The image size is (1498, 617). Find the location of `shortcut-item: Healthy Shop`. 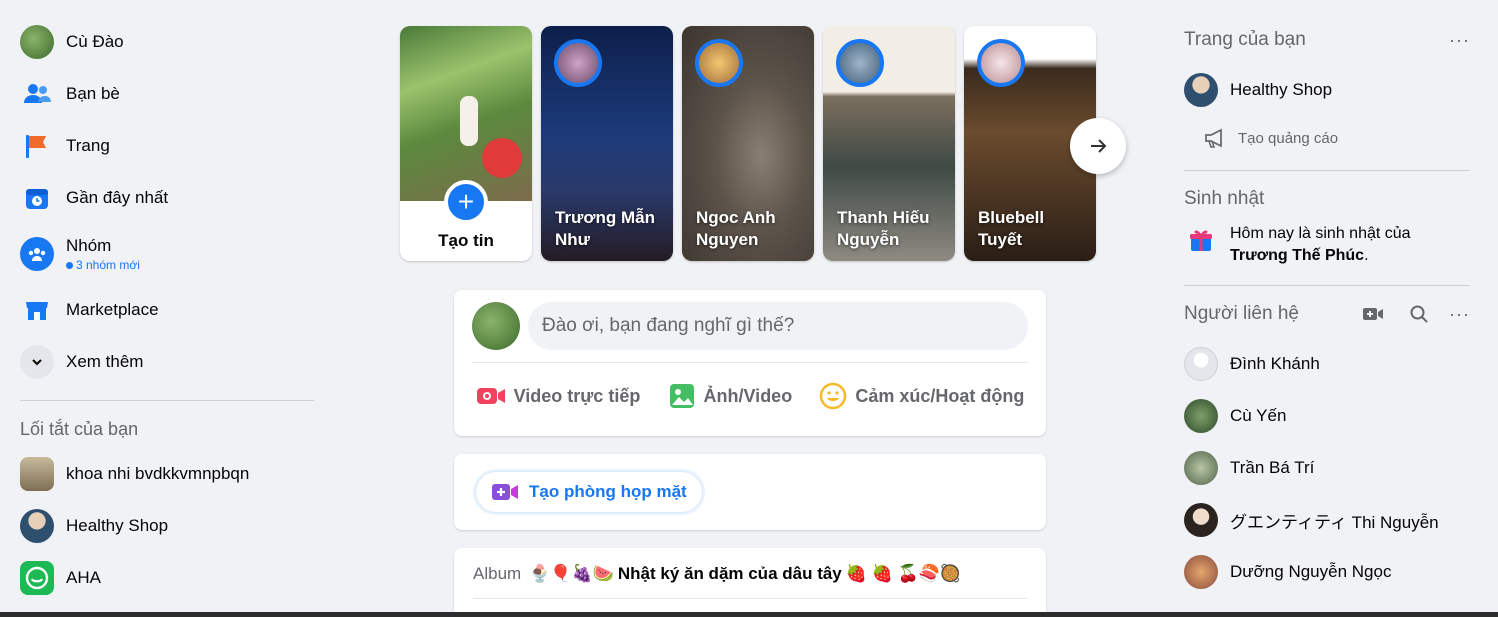

shortcut-item: Healthy Shop is located at coordinates (163, 526).